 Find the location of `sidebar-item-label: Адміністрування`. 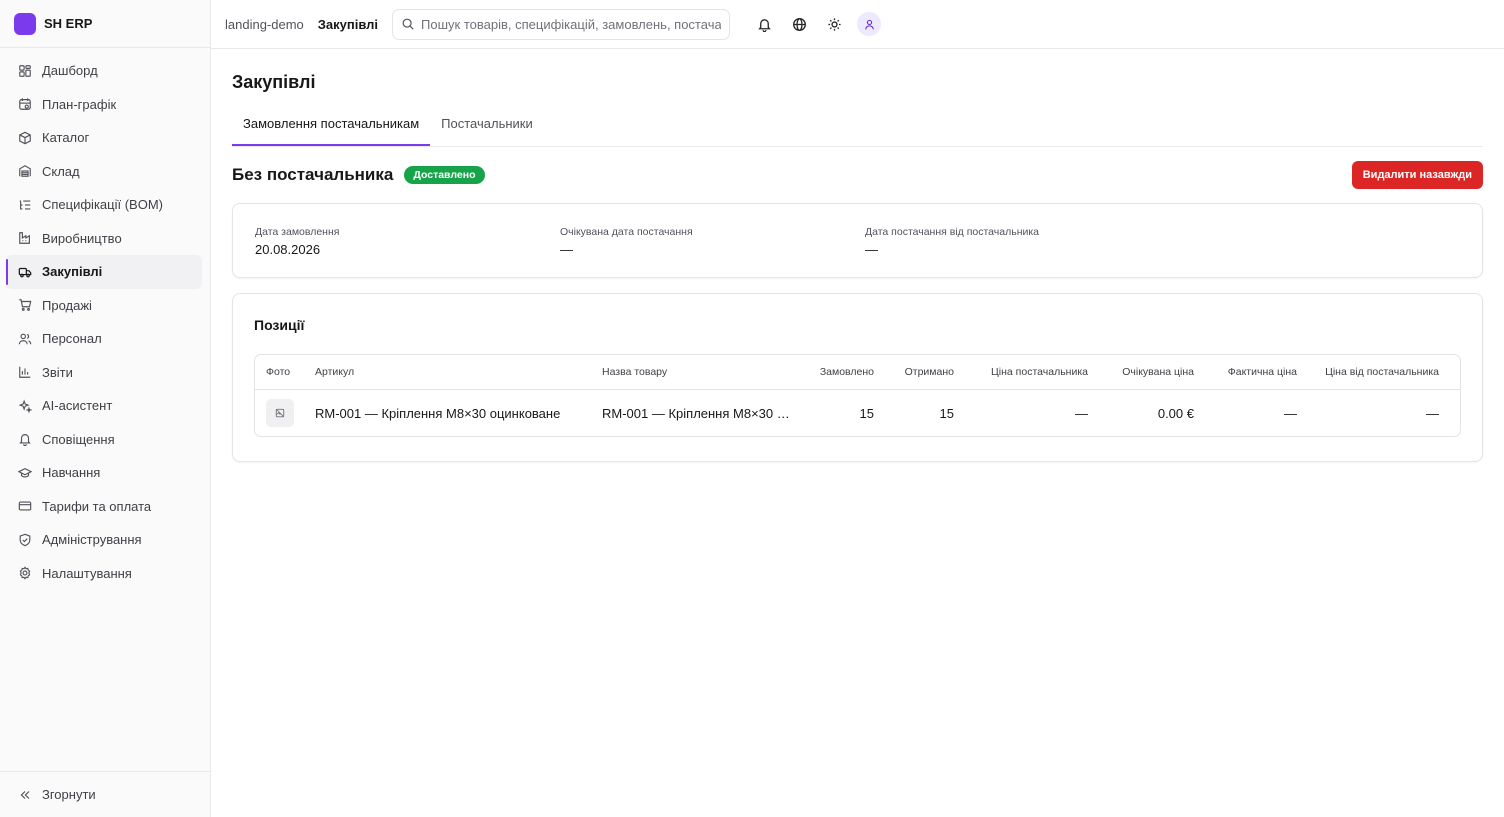

sidebar-item-label: Адміністрування is located at coordinates (92, 540).